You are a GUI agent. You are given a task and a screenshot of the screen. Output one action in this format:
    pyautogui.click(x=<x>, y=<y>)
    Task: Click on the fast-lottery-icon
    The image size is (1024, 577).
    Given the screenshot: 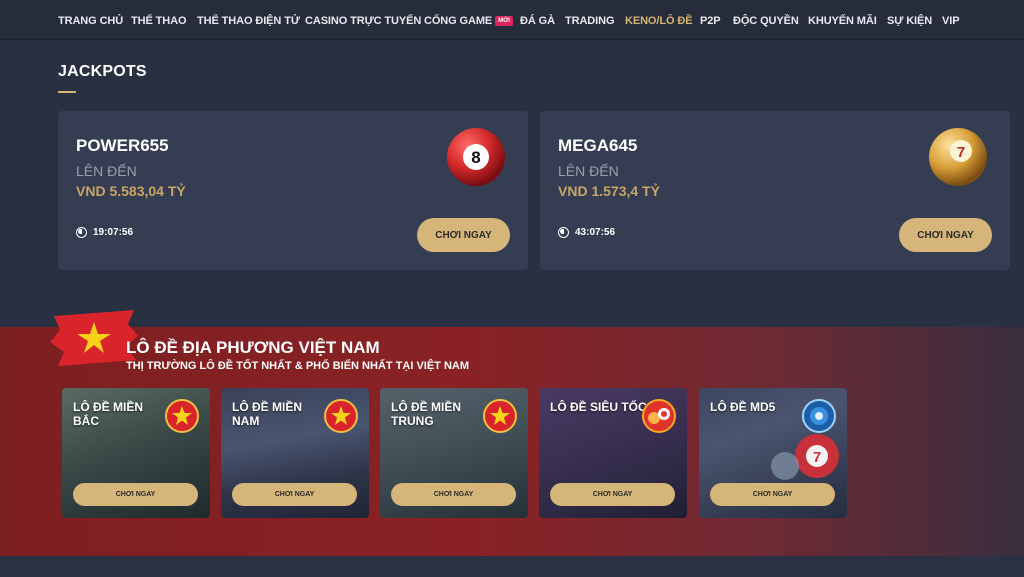 What is the action you would take?
    pyautogui.click(x=659, y=416)
    